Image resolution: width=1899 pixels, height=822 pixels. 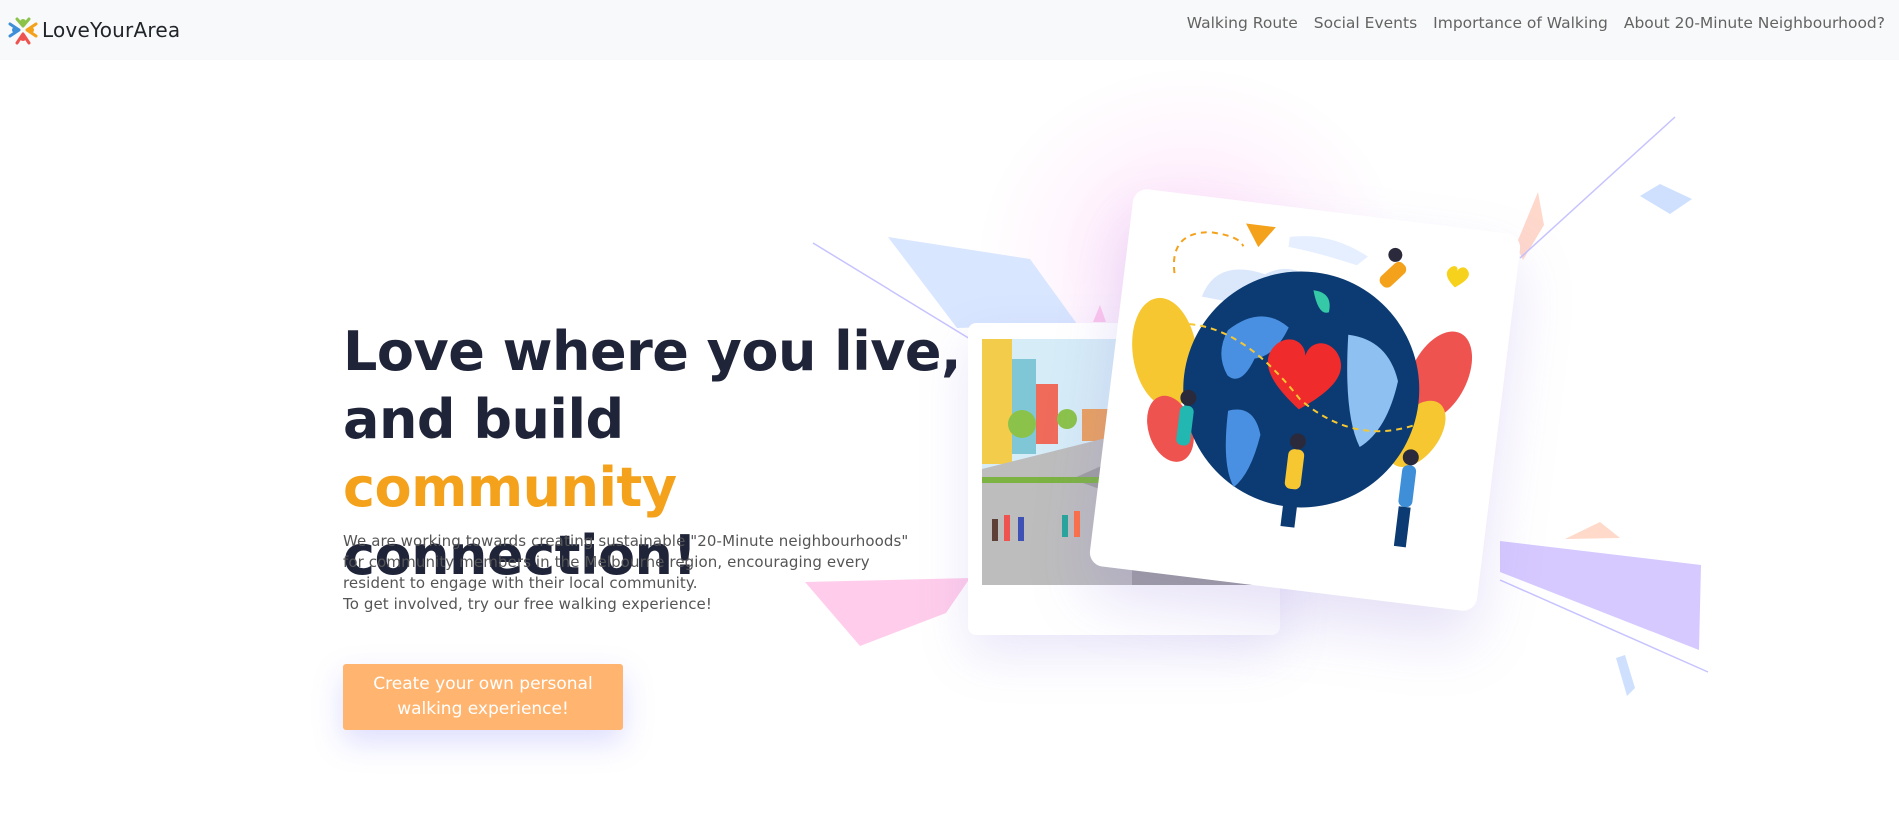 What do you see at coordinates (510, 487) in the screenshot?
I see `hero-title-accent: community` at bounding box center [510, 487].